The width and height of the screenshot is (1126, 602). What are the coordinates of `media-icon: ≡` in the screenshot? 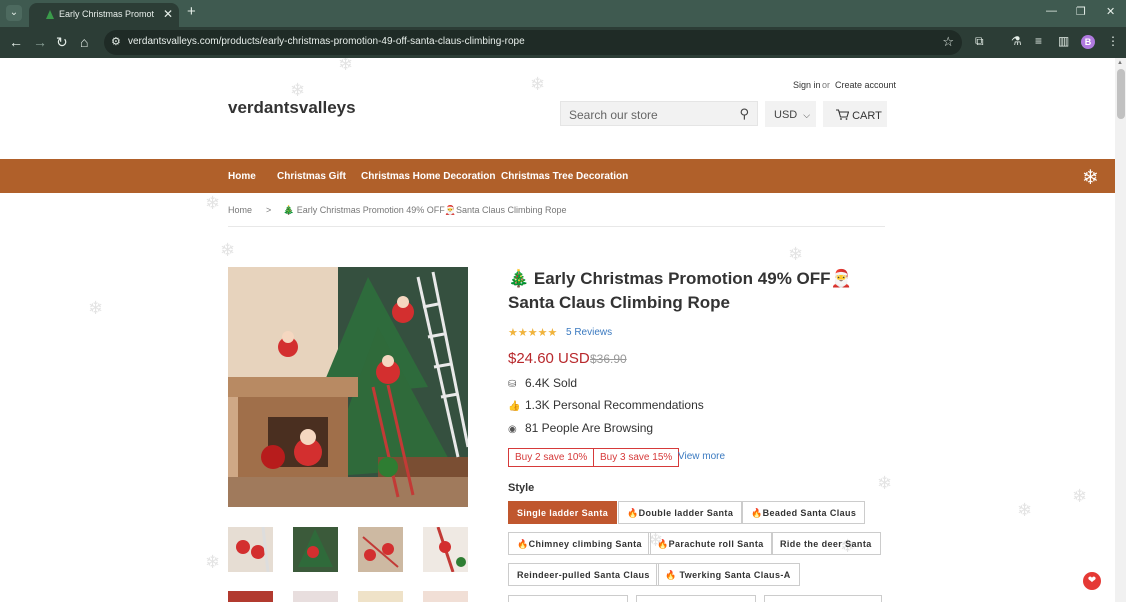 It's located at (1038, 41).